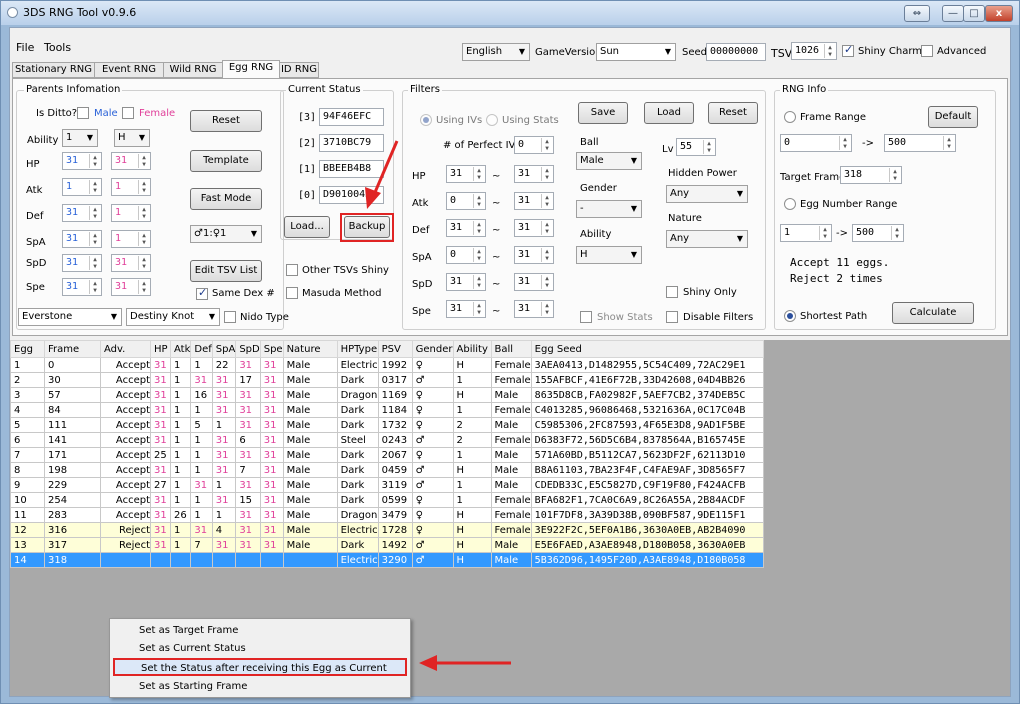 Image resolution: width=1020 pixels, height=705 pixels. I want to click on menu-set-starting-frame: Set as Starting Frame, so click(260, 687).